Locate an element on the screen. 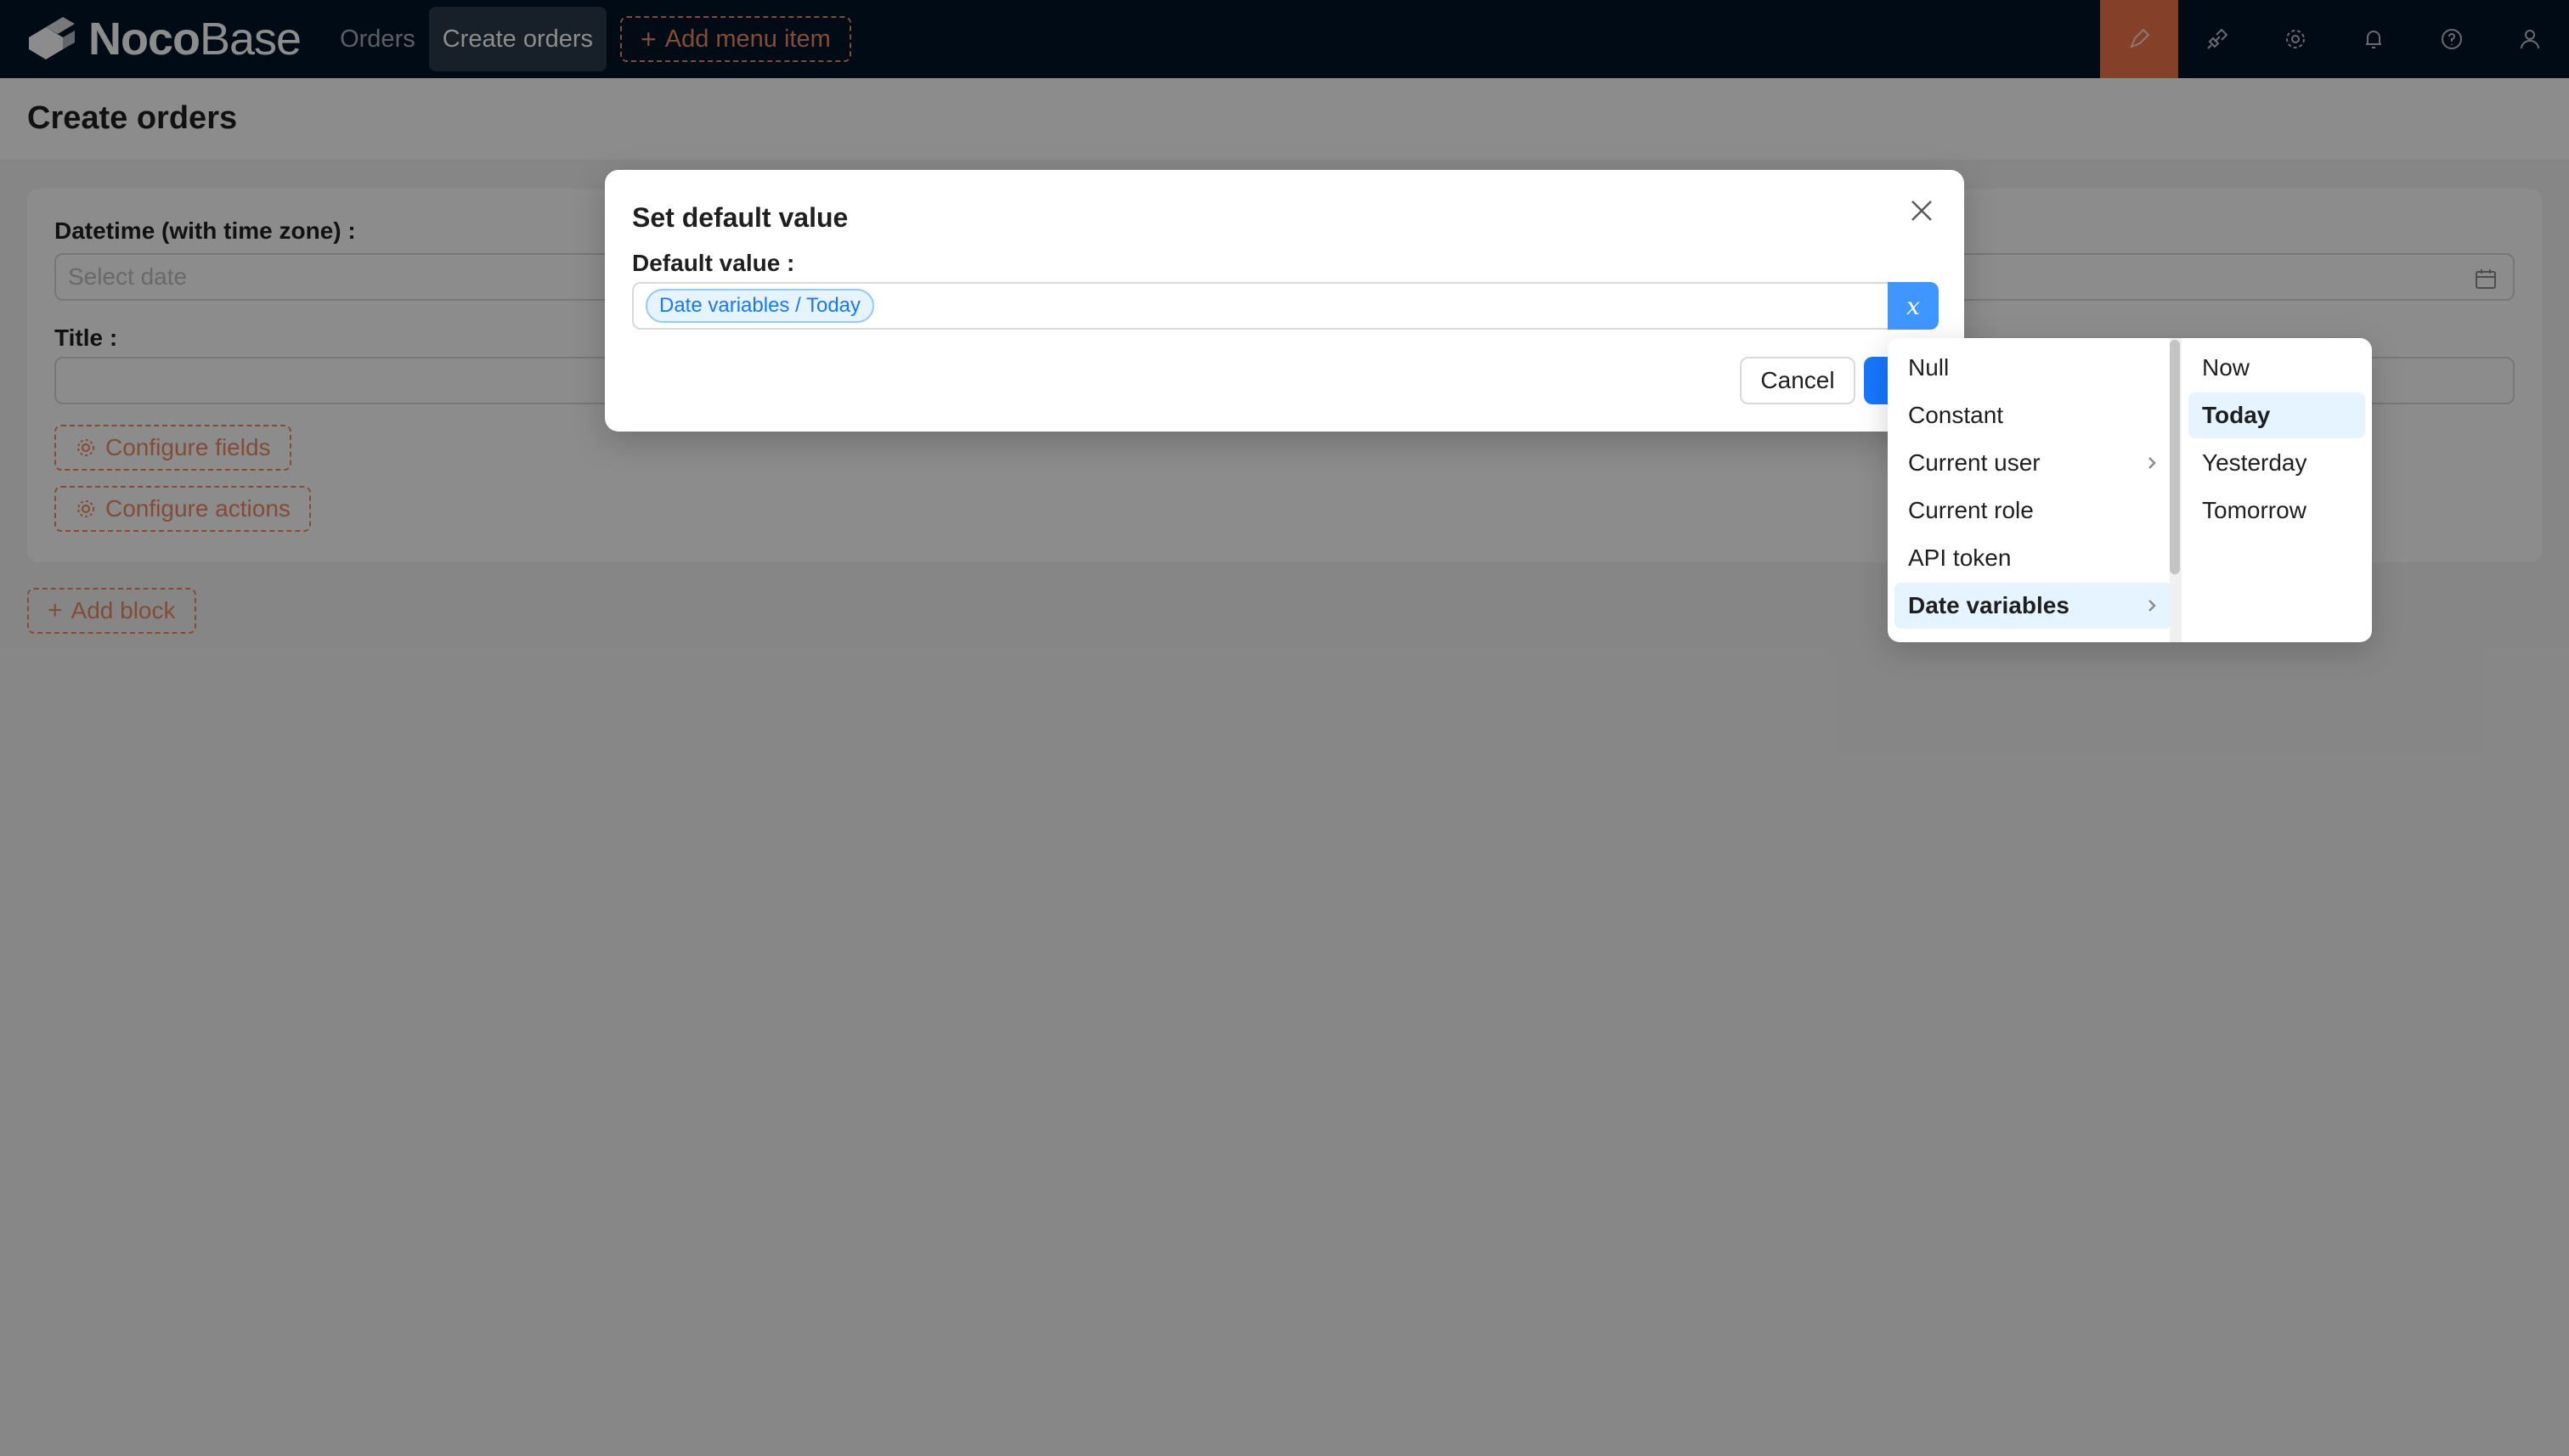  scrollbar-thumb is located at coordinates (2175, 457).